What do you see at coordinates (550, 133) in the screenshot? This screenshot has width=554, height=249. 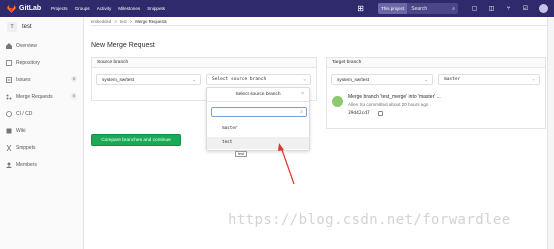 I see `scrollbar` at bounding box center [550, 133].